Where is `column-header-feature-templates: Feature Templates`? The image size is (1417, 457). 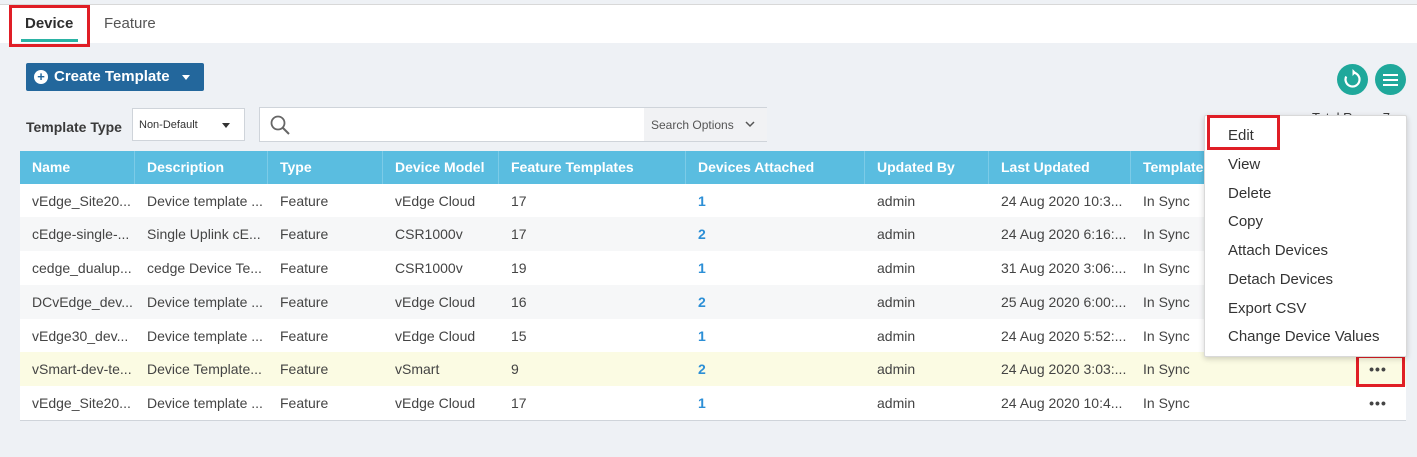 column-header-feature-templates: Feature Templates is located at coordinates (592, 167).